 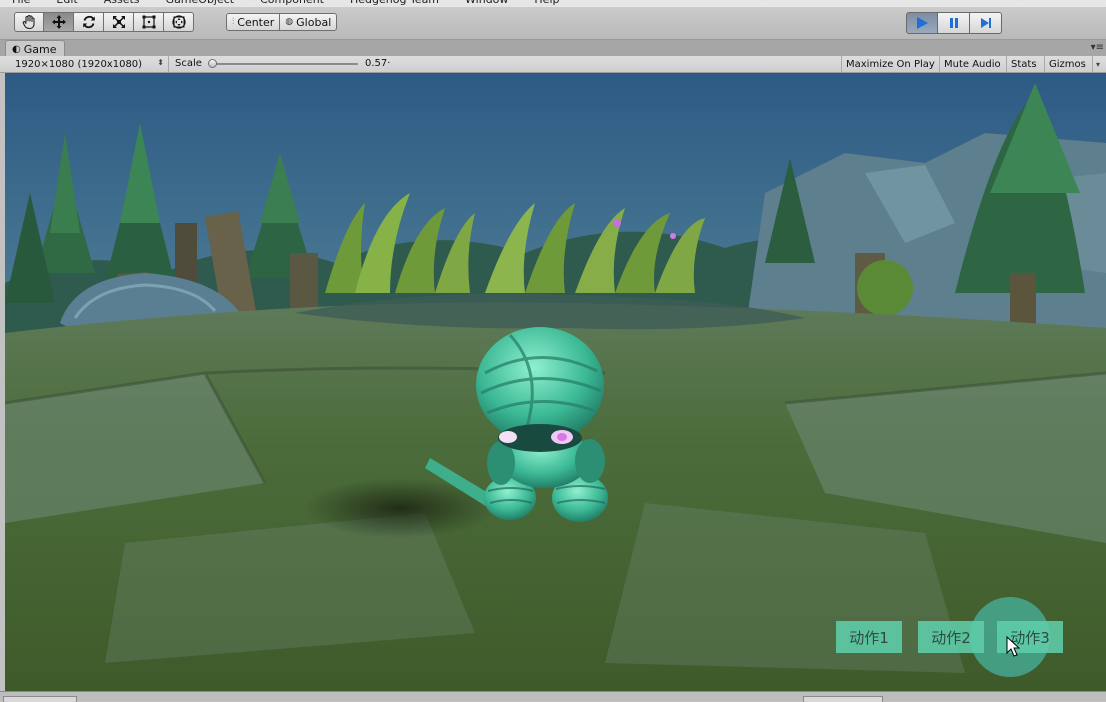 What do you see at coordinates (40, 49) in the screenshot?
I see `tab-game-label: Game` at bounding box center [40, 49].